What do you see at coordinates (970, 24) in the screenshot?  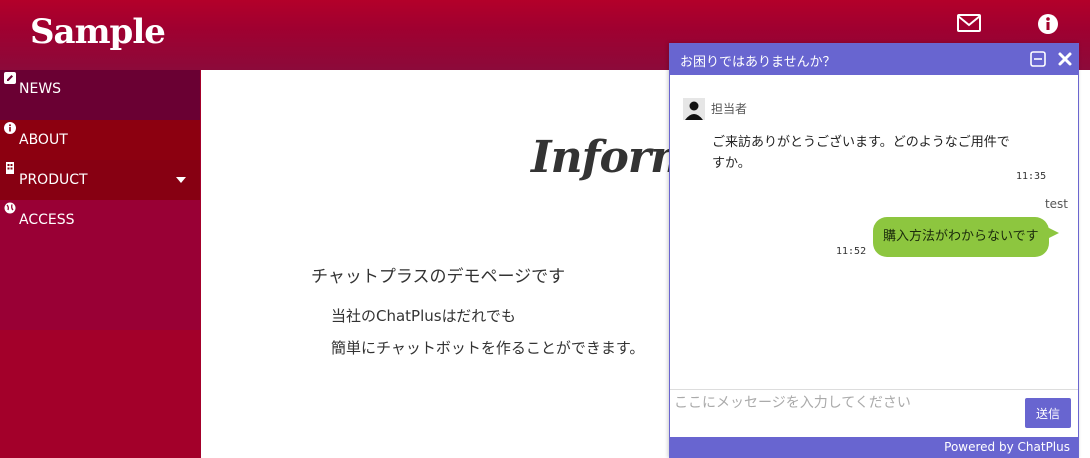 I see `mail-icon` at bounding box center [970, 24].